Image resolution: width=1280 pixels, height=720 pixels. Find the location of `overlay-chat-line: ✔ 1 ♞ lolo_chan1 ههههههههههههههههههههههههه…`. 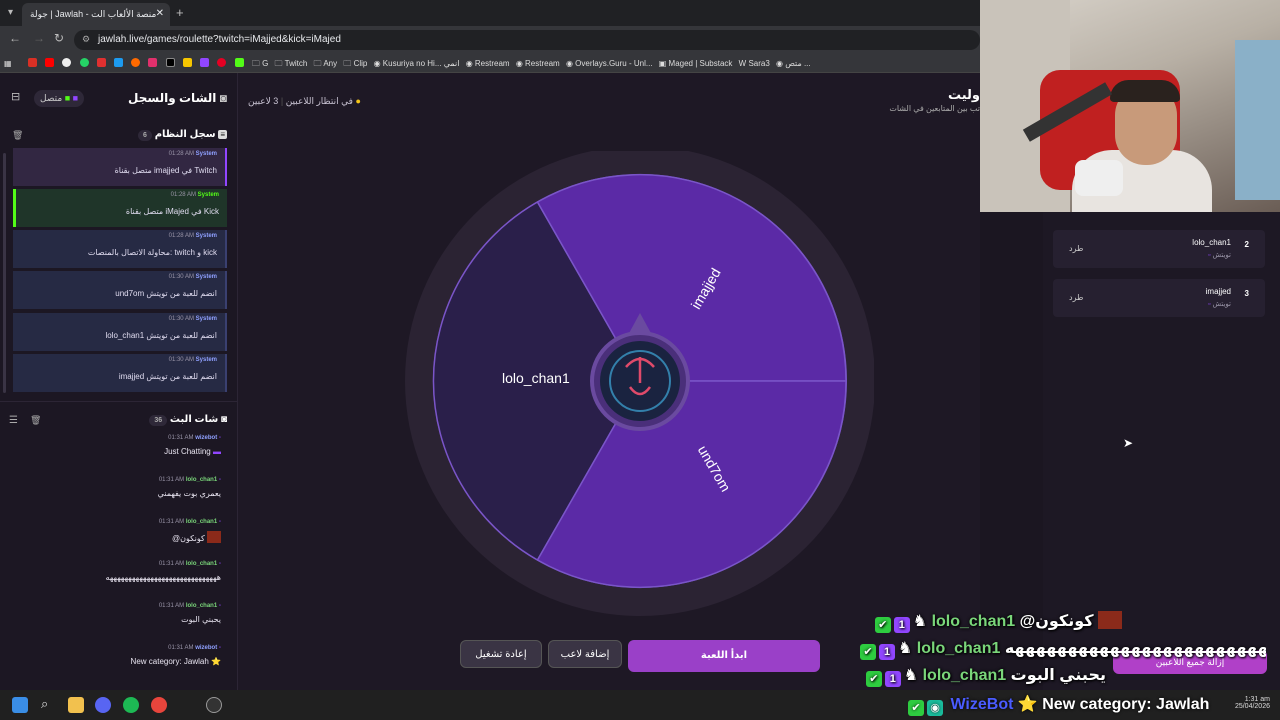

overlay-chat-line: ✔ 1 ♞ lolo_chan1 ههههههههههههههههههههههههه… is located at coordinates (1063, 649).